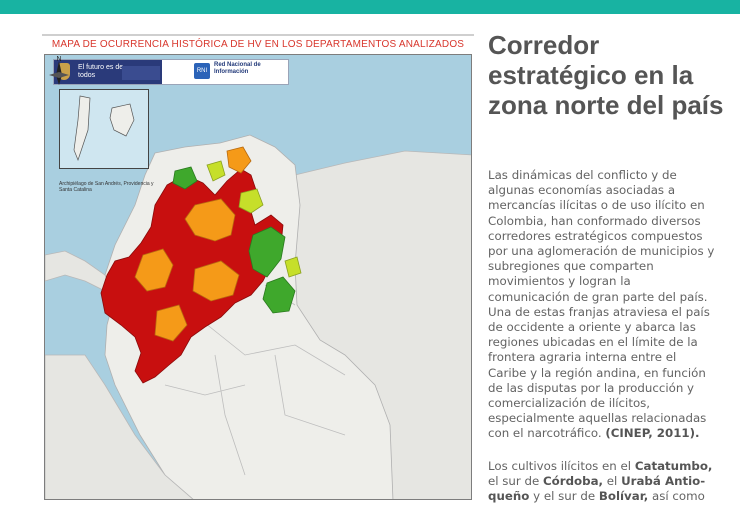 This screenshot has height=505, width=740. What do you see at coordinates (101, 71) in the screenshot?
I see `logo-slogan: El futuro es de todos` at bounding box center [101, 71].